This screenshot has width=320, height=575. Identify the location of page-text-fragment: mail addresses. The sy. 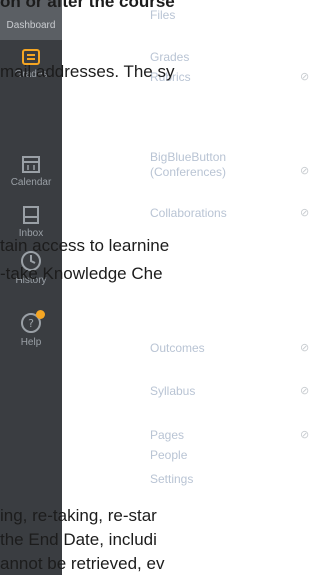
(87, 71).